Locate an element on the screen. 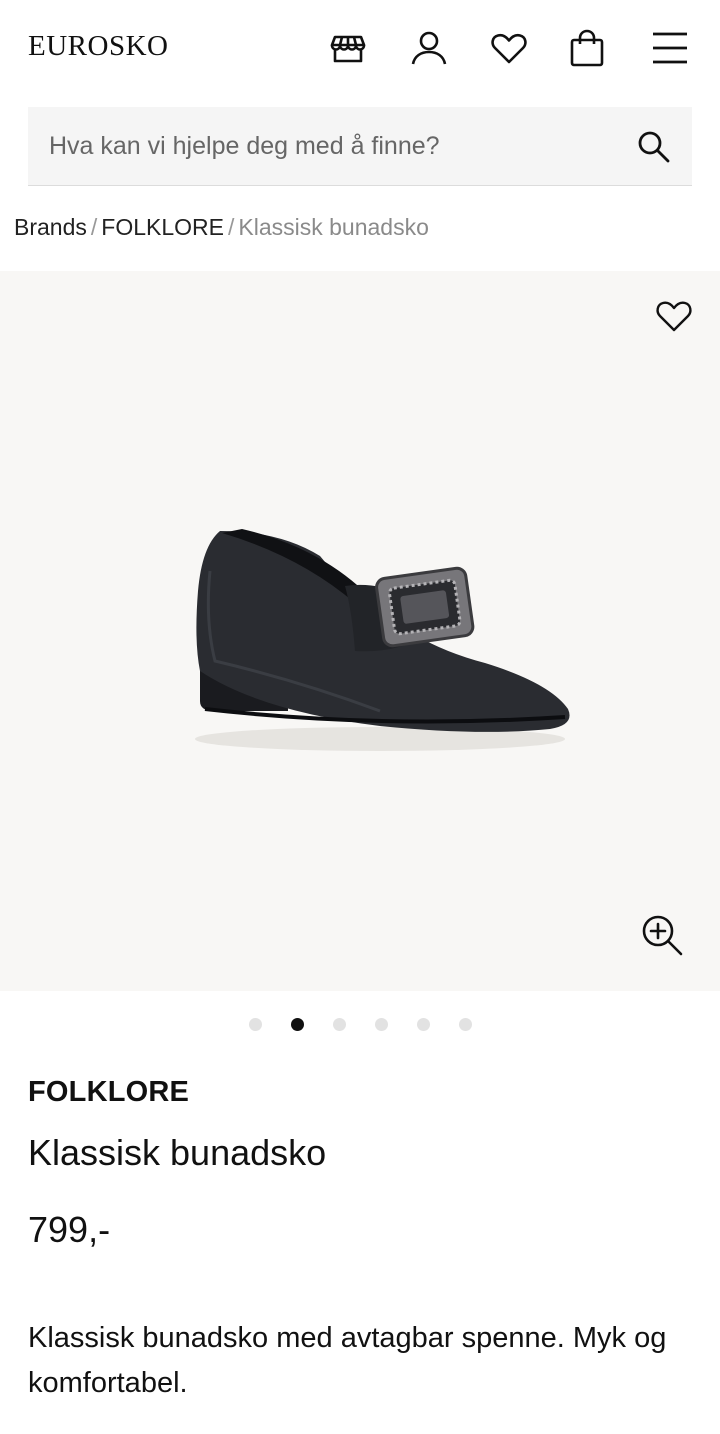  store-icon is located at coordinates (348, 48).